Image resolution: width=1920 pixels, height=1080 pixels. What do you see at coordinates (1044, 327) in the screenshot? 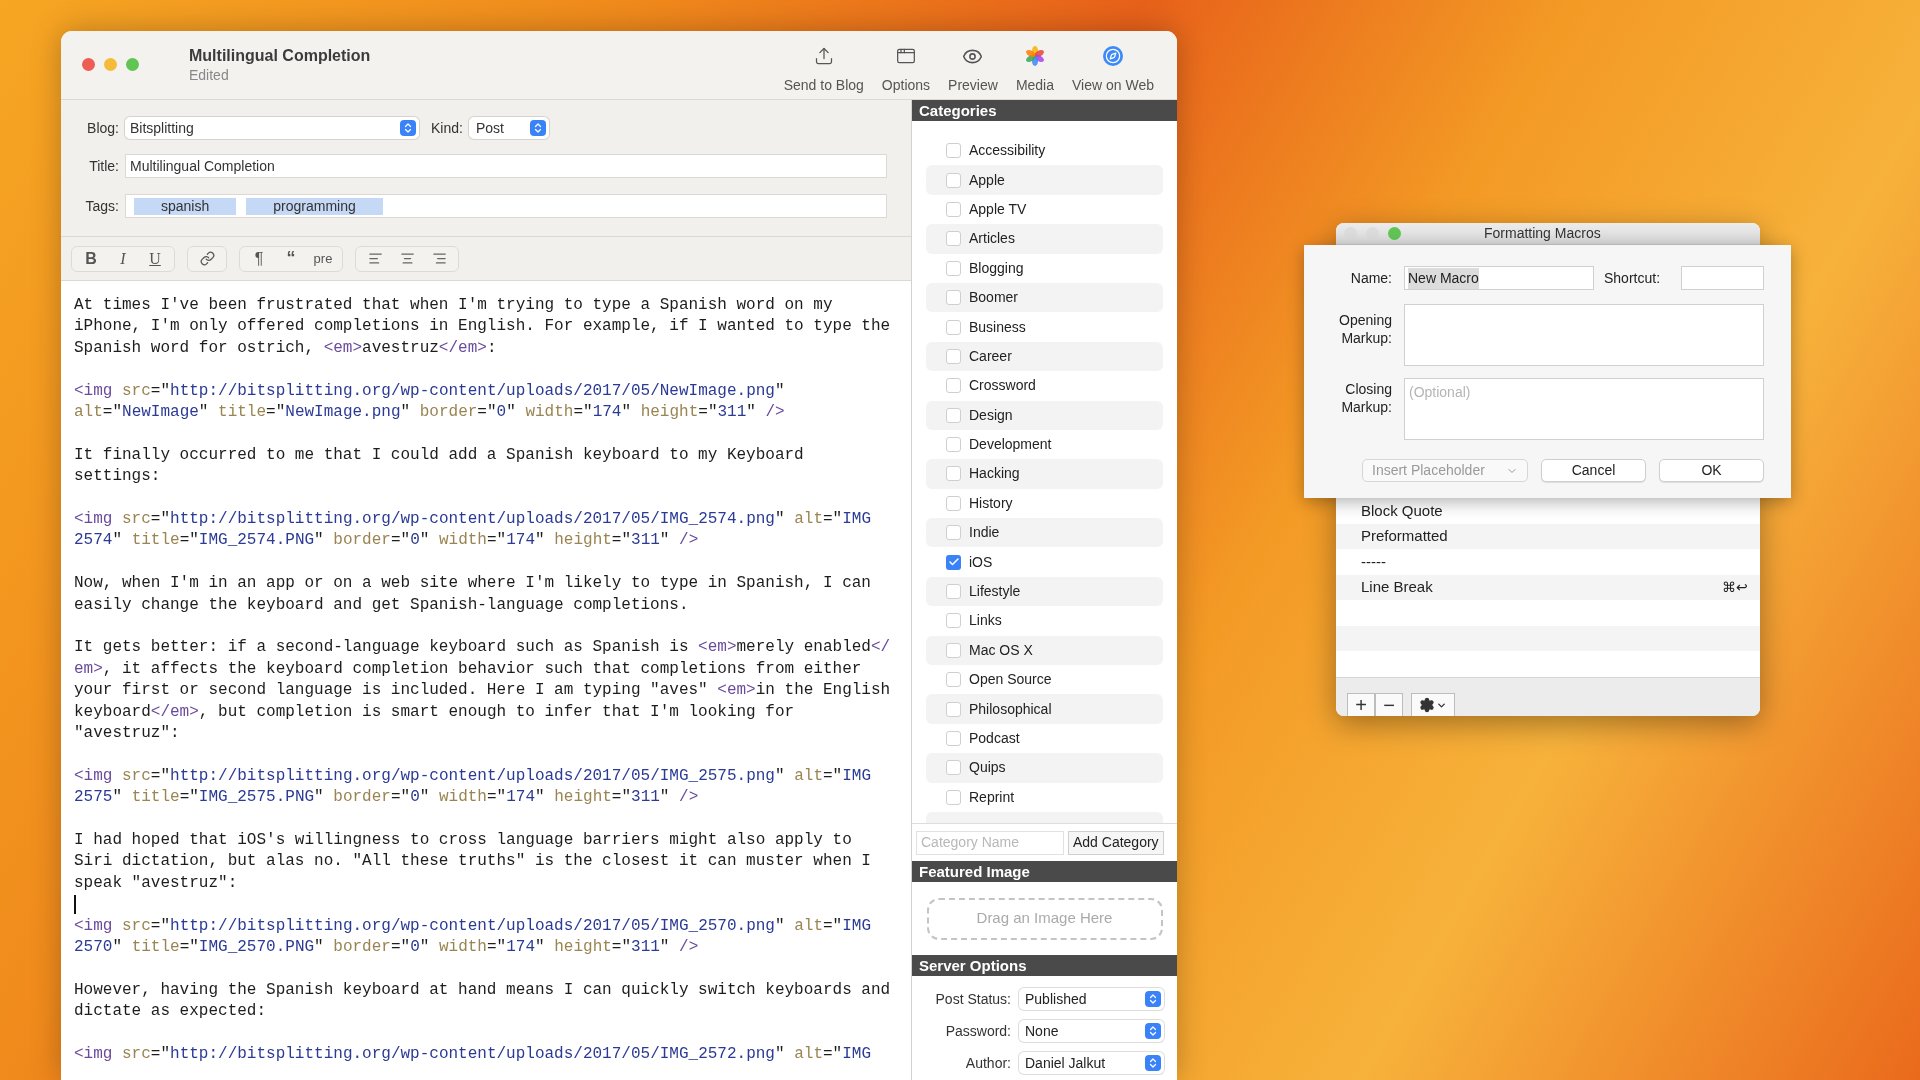
I see `category-row: Business` at bounding box center [1044, 327].